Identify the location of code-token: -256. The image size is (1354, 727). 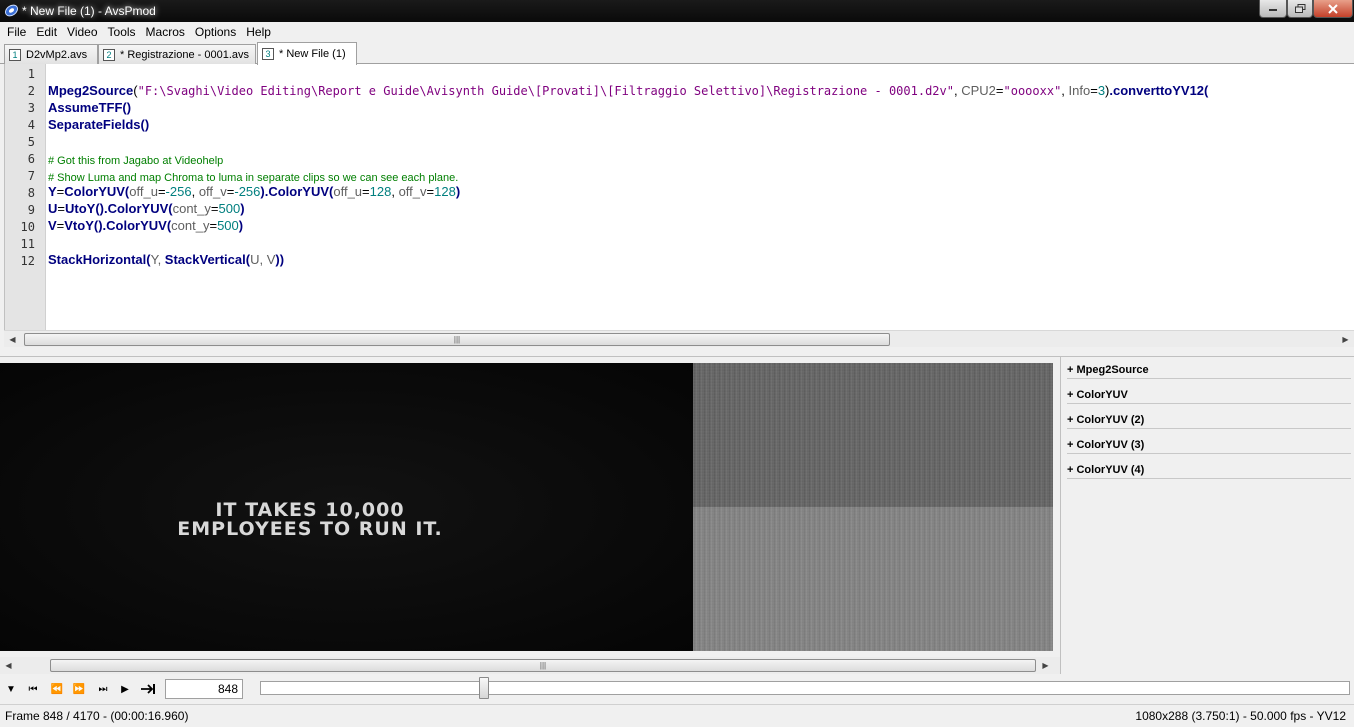
(178, 191).